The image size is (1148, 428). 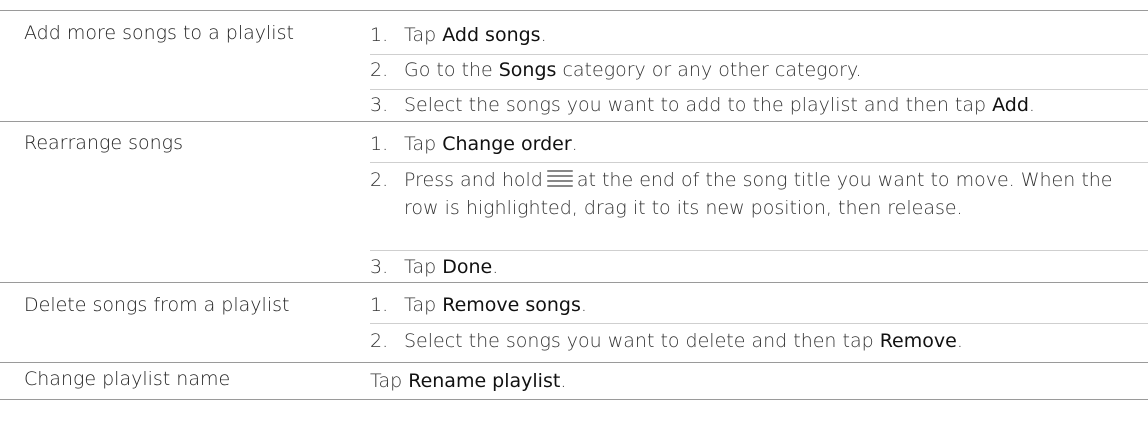 I want to click on step-text: Tap Done., so click(x=451, y=267).